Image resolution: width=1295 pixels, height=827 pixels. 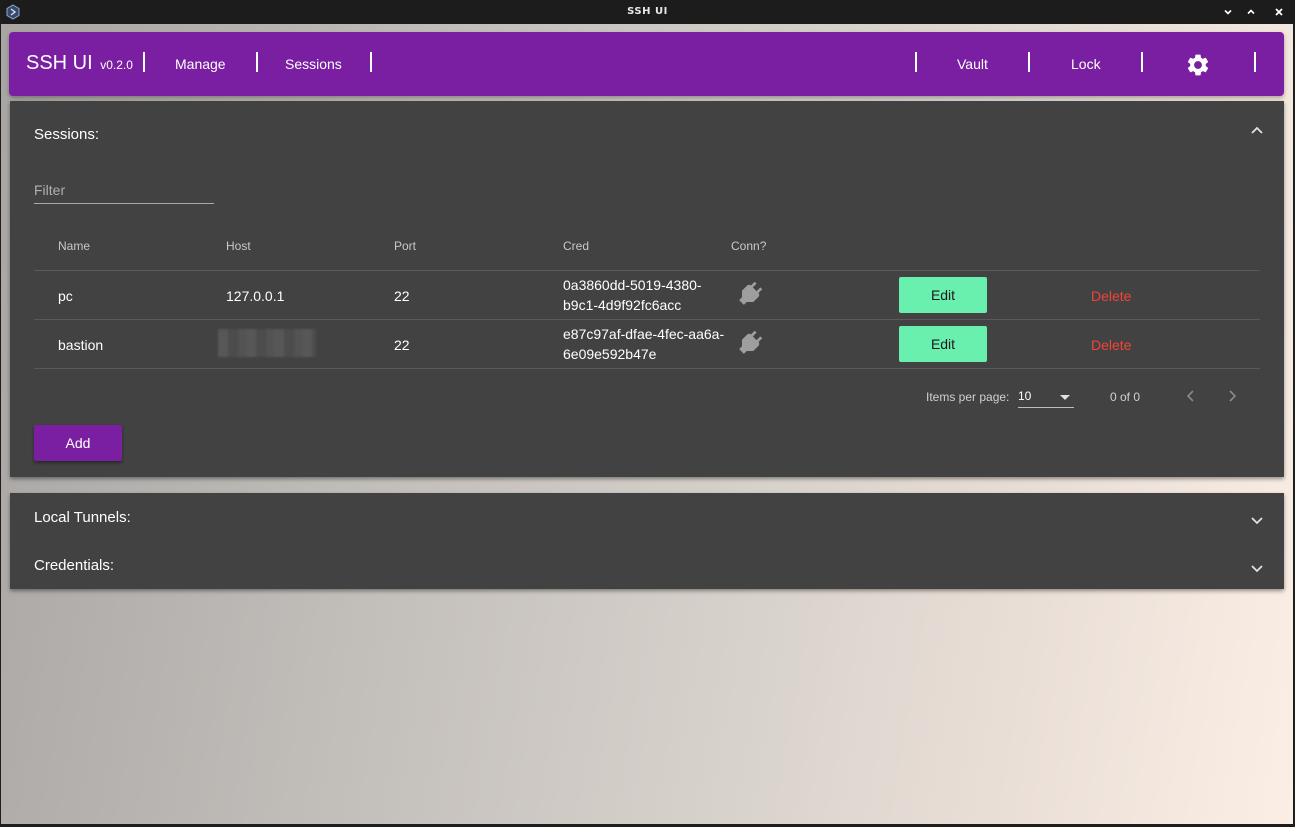 I want to click on column-header-conn: Conn?, so click(x=749, y=246).